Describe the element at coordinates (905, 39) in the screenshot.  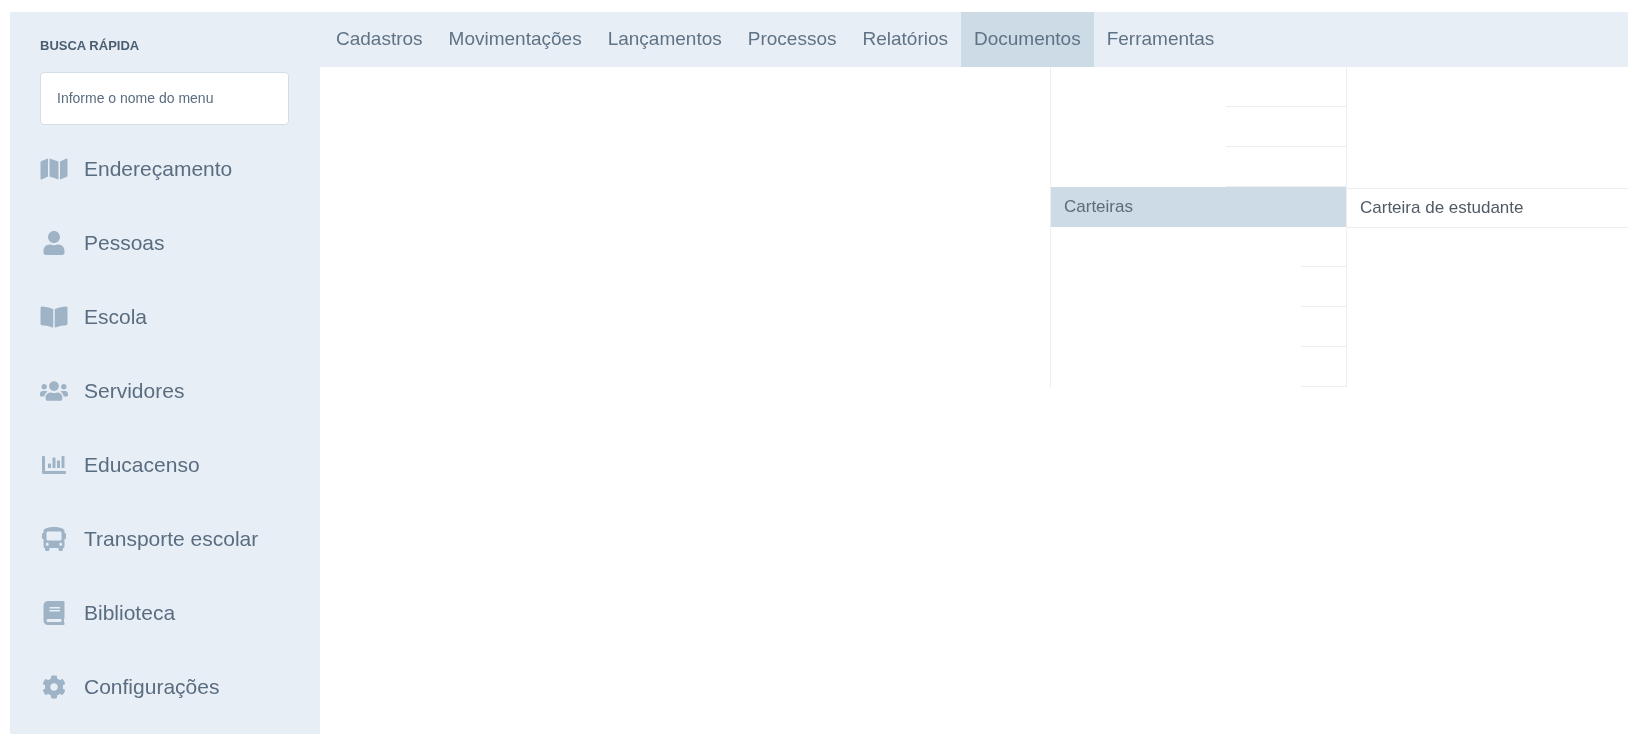
I see `menu-tab: Relatórios` at that location.